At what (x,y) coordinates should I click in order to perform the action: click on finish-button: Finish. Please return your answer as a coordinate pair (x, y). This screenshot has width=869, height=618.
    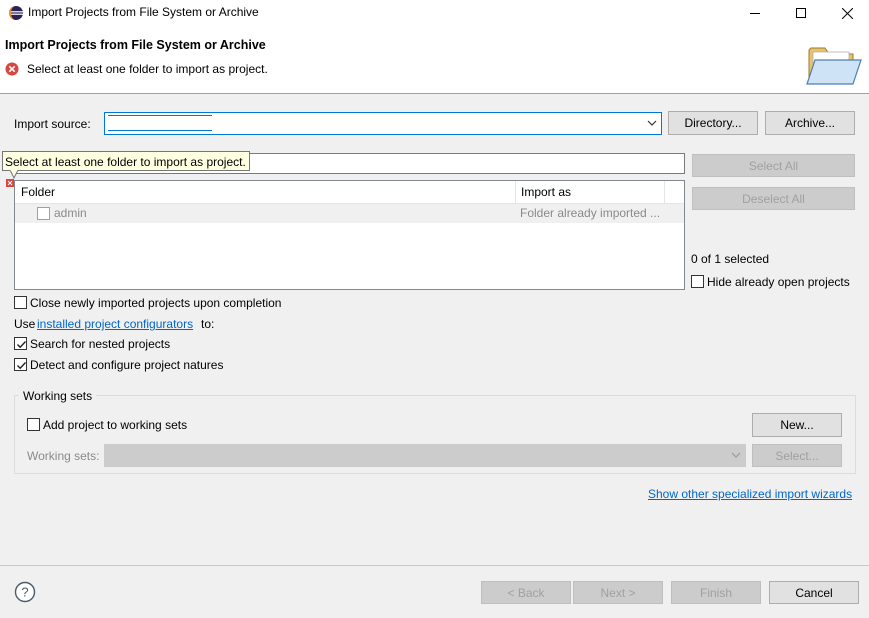
    Looking at the image, I should click on (716, 592).